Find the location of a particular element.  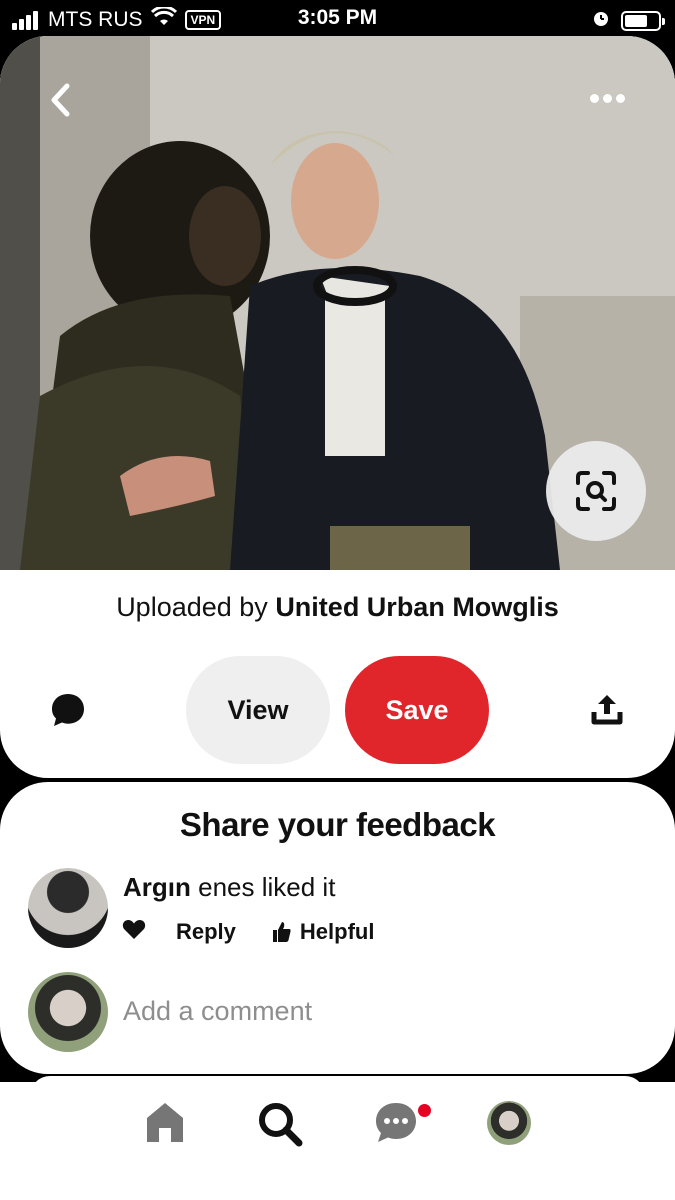

status-time: 3:05 PM is located at coordinates (337, 17).